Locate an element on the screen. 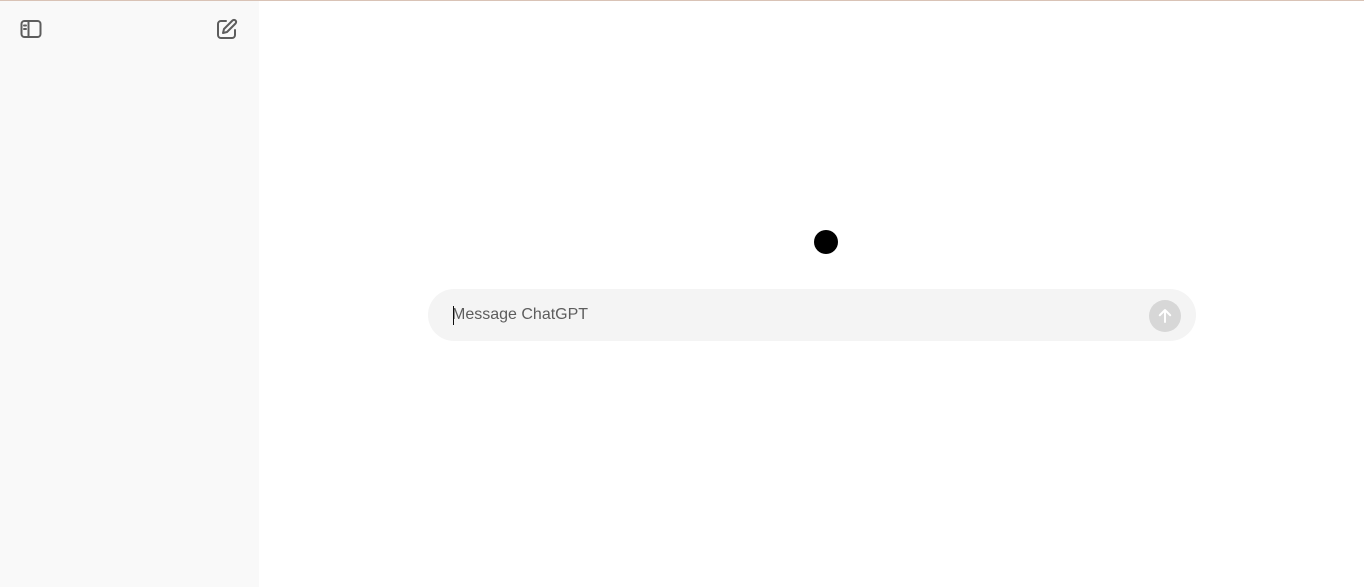  top-border is located at coordinates (682, 0).